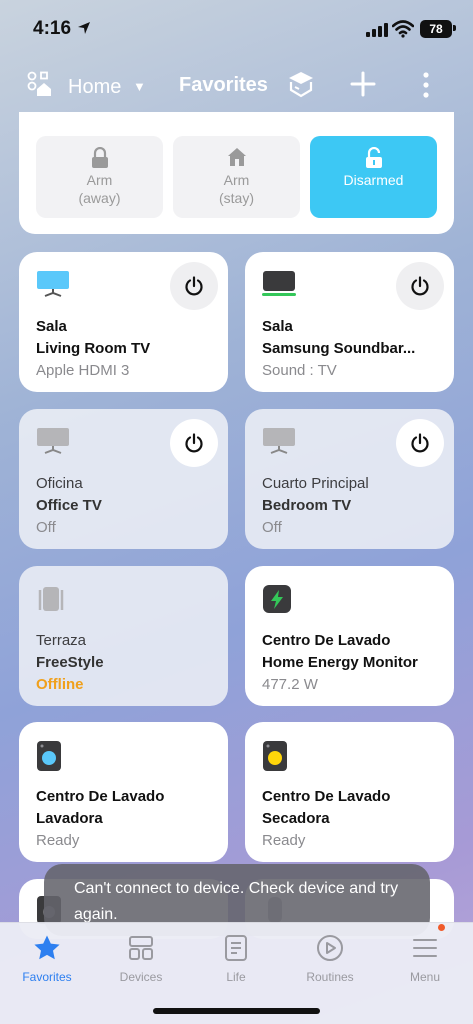 The width and height of the screenshot is (473, 1024). What do you see at coordinates (123, 636) in the screenshot?
I see `device-card-freestyle: Terraza FreeStyle Offline` at bounding box center [123, 636].